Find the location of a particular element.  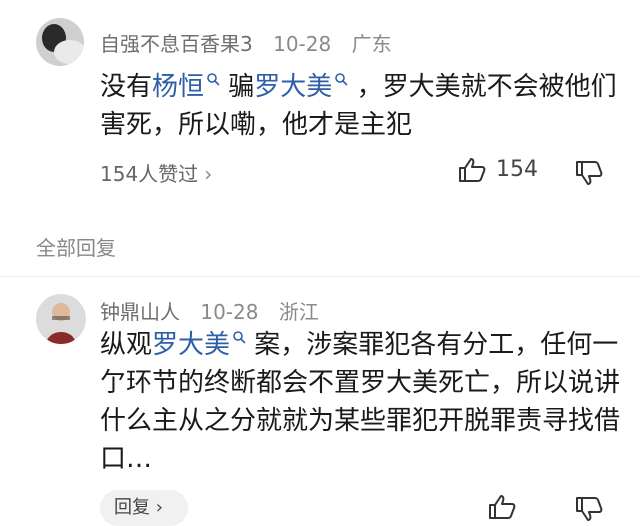

username: 自强不息百香果3 is located at coordinates (176, 44).